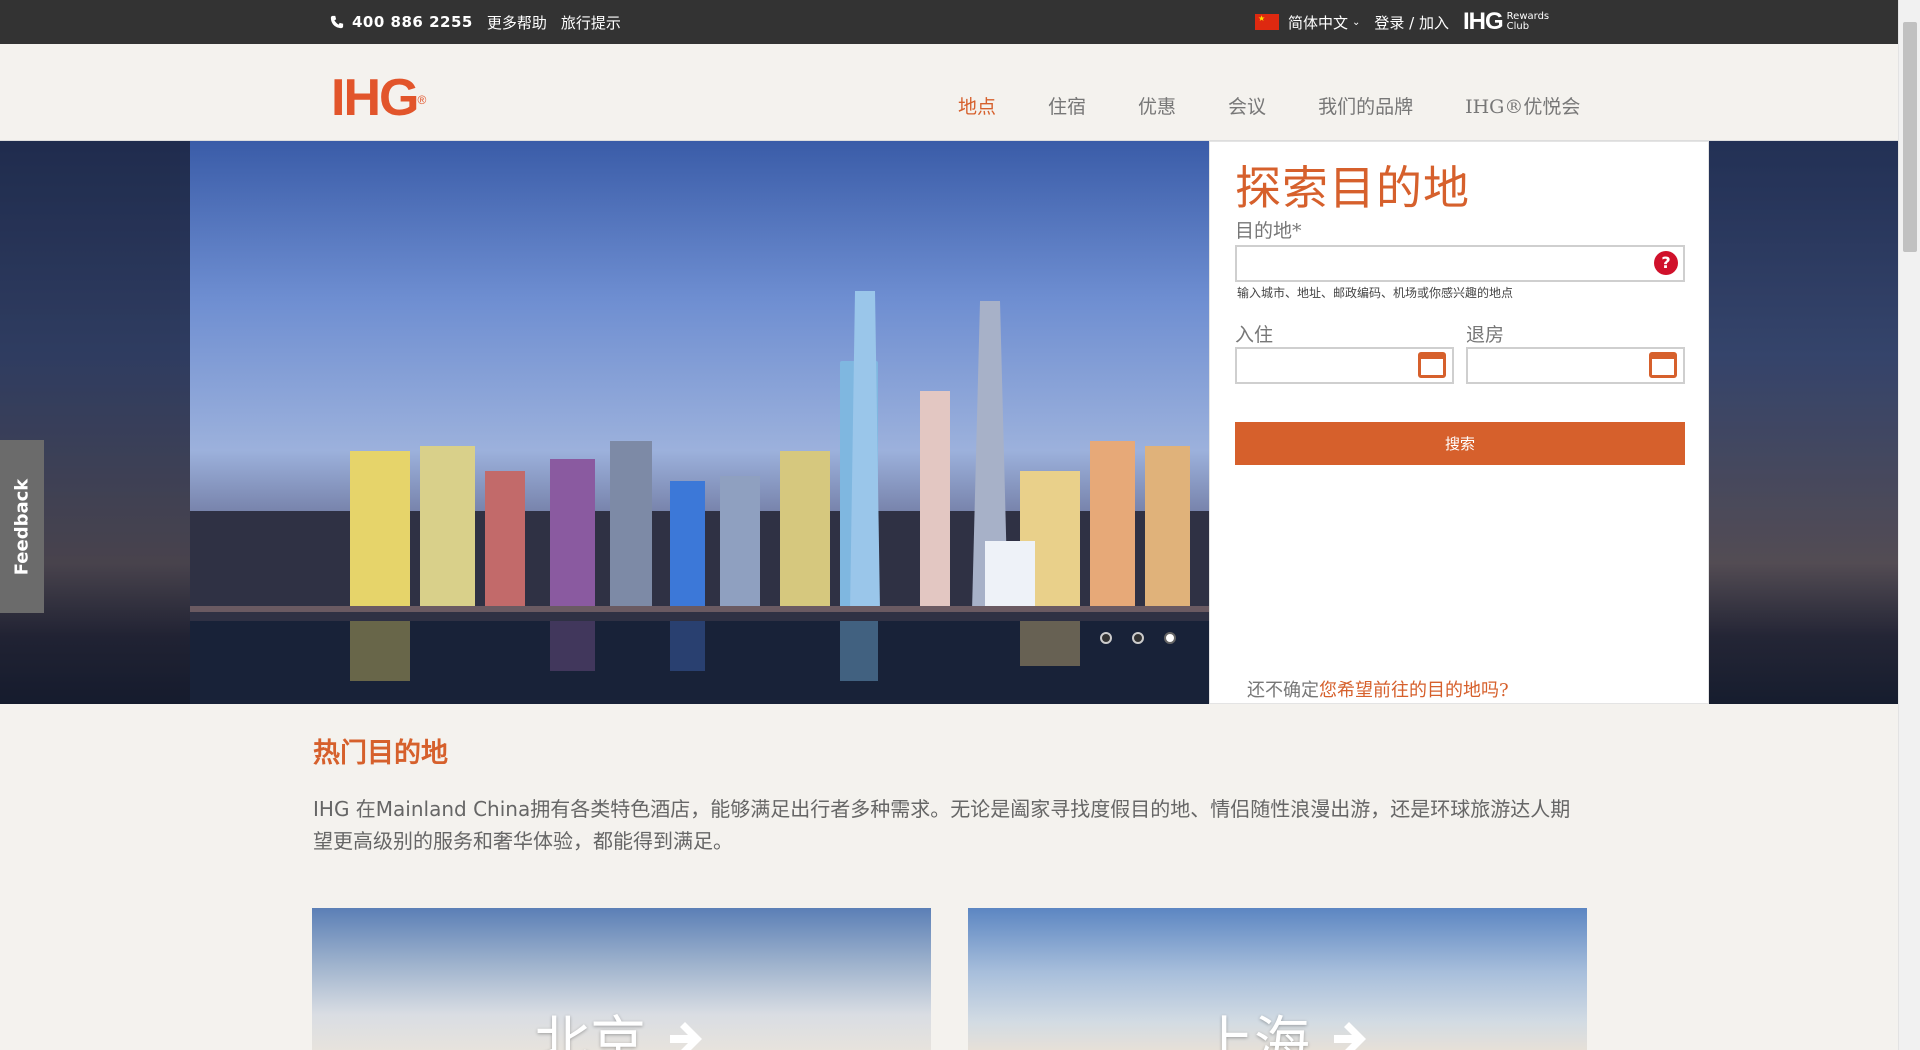  I want to click on city-name-text: 上海, so click(1254, 1030).